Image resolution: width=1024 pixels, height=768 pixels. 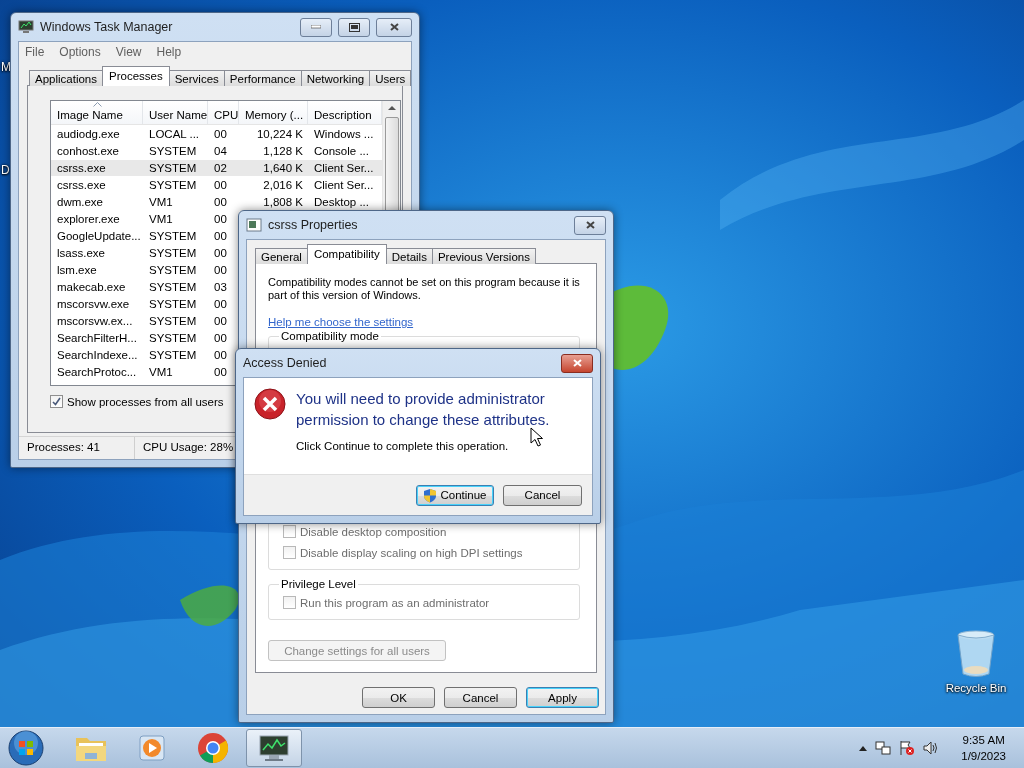 I want to click on menu-item: View, so click(x=128, y=52).